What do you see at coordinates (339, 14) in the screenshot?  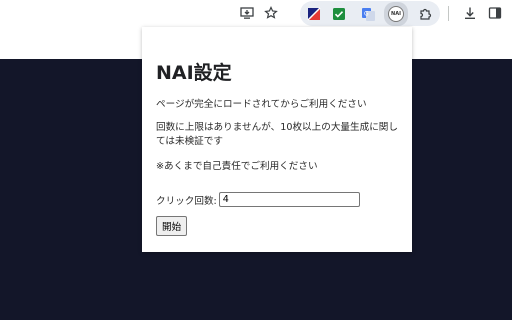 I see `checkmark-extension-icon` at bounding box center [339, 14].